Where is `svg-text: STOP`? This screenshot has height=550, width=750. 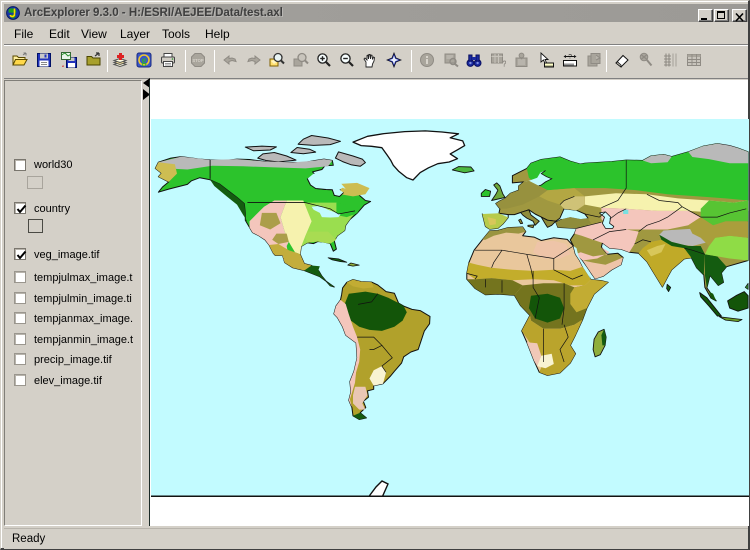
svg-text: STOP is located at coordinates (198, 60).